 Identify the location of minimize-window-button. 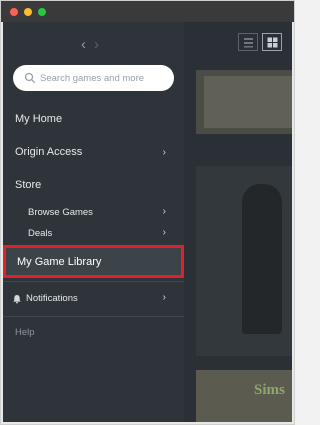
(28, 12).